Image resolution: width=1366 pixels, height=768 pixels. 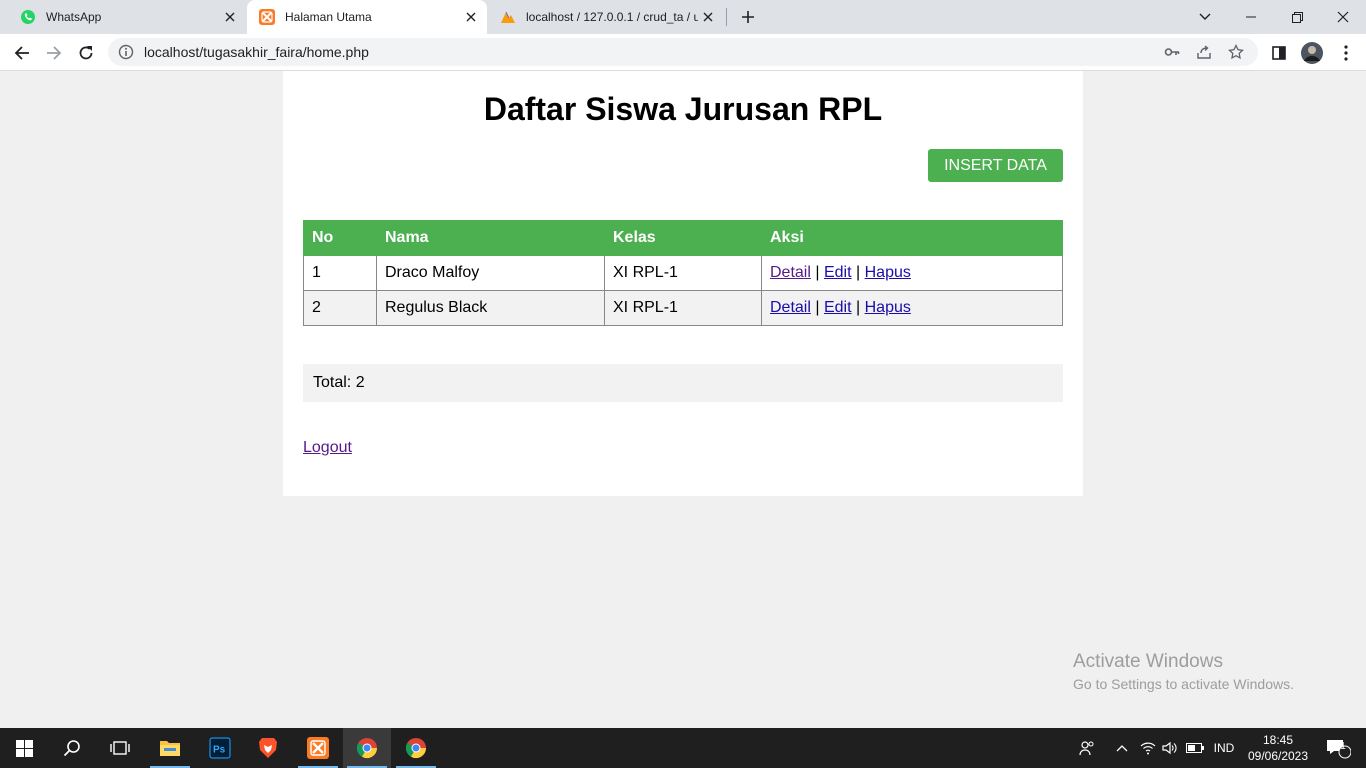 I want to click on input-language: IND, so click(x=1224, y=748).